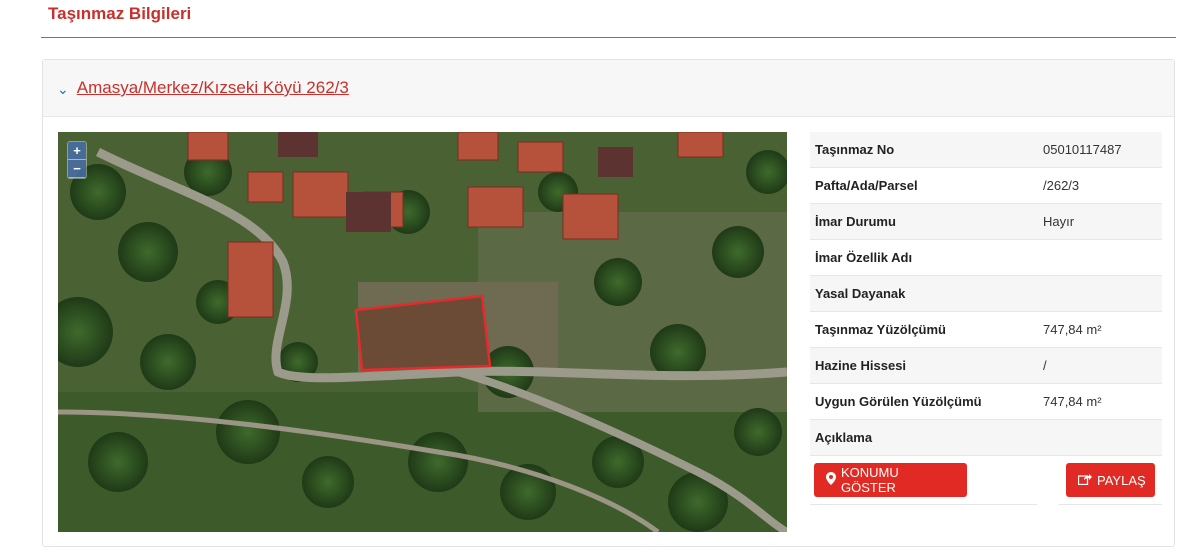  I want to click on detail-row: Pafta/Ada/Parsel/262/3, so click(986, 186).